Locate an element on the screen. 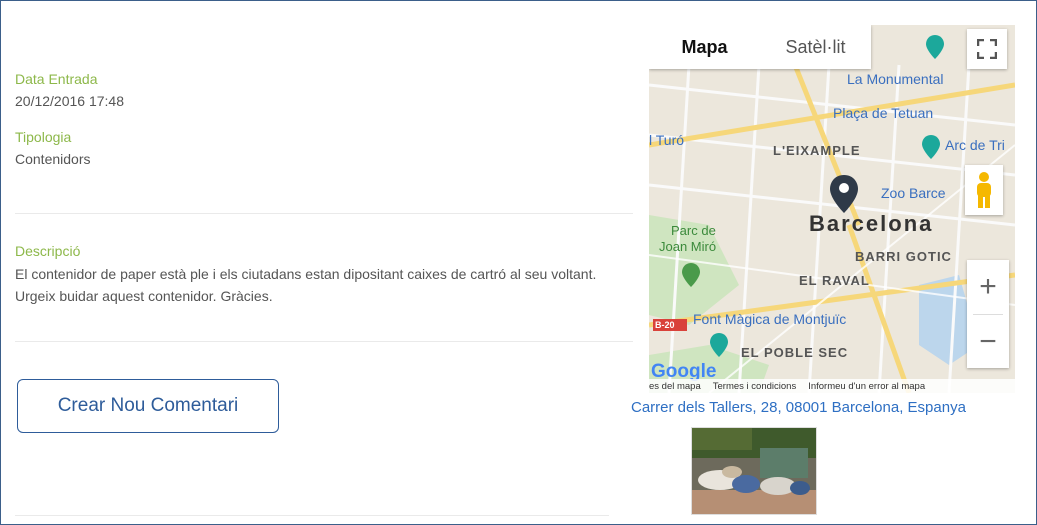 The width and height of the screenshot is (1037, 525). map-label-city: Barcelona is located at coordinates (871, 223).